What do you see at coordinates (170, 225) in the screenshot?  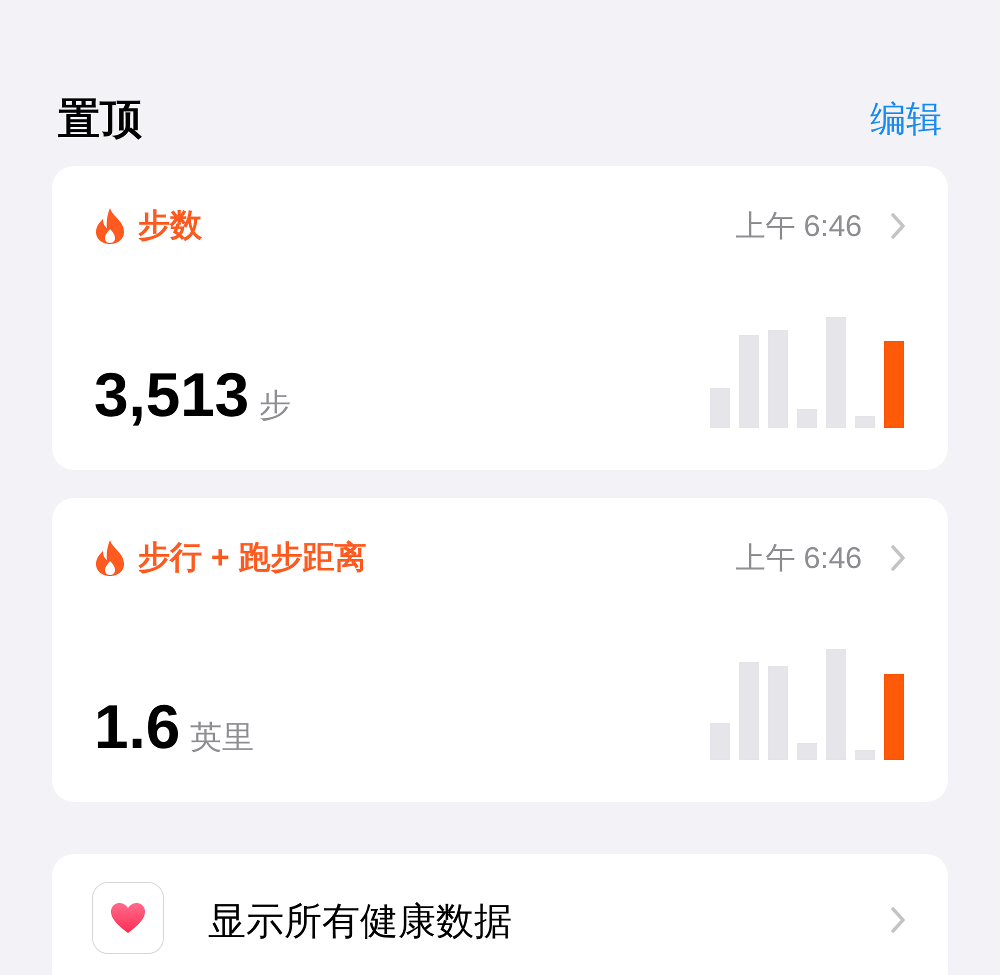 I see `metric-title: 步数` at bounding box center [170, 225].